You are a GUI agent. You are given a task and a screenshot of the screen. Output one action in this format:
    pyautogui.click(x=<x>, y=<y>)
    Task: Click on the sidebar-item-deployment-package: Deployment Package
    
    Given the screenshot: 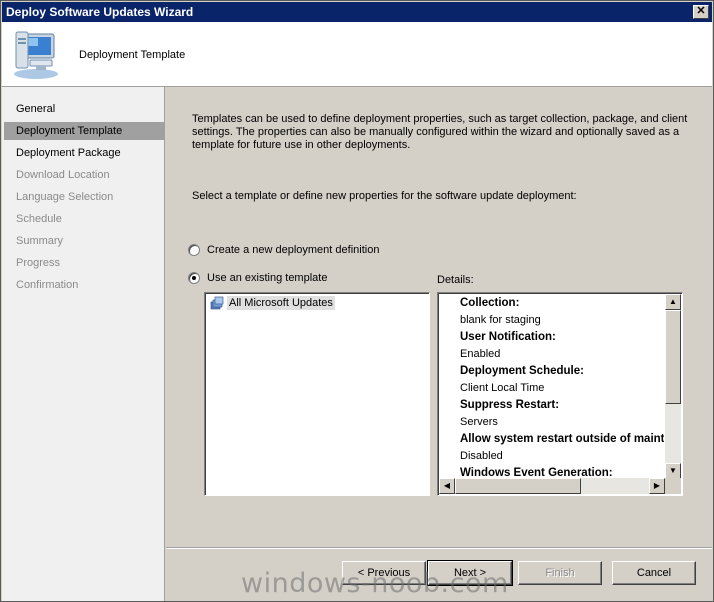 What is the action you would take?
    pyautogui.click(x=84, y=153)
    